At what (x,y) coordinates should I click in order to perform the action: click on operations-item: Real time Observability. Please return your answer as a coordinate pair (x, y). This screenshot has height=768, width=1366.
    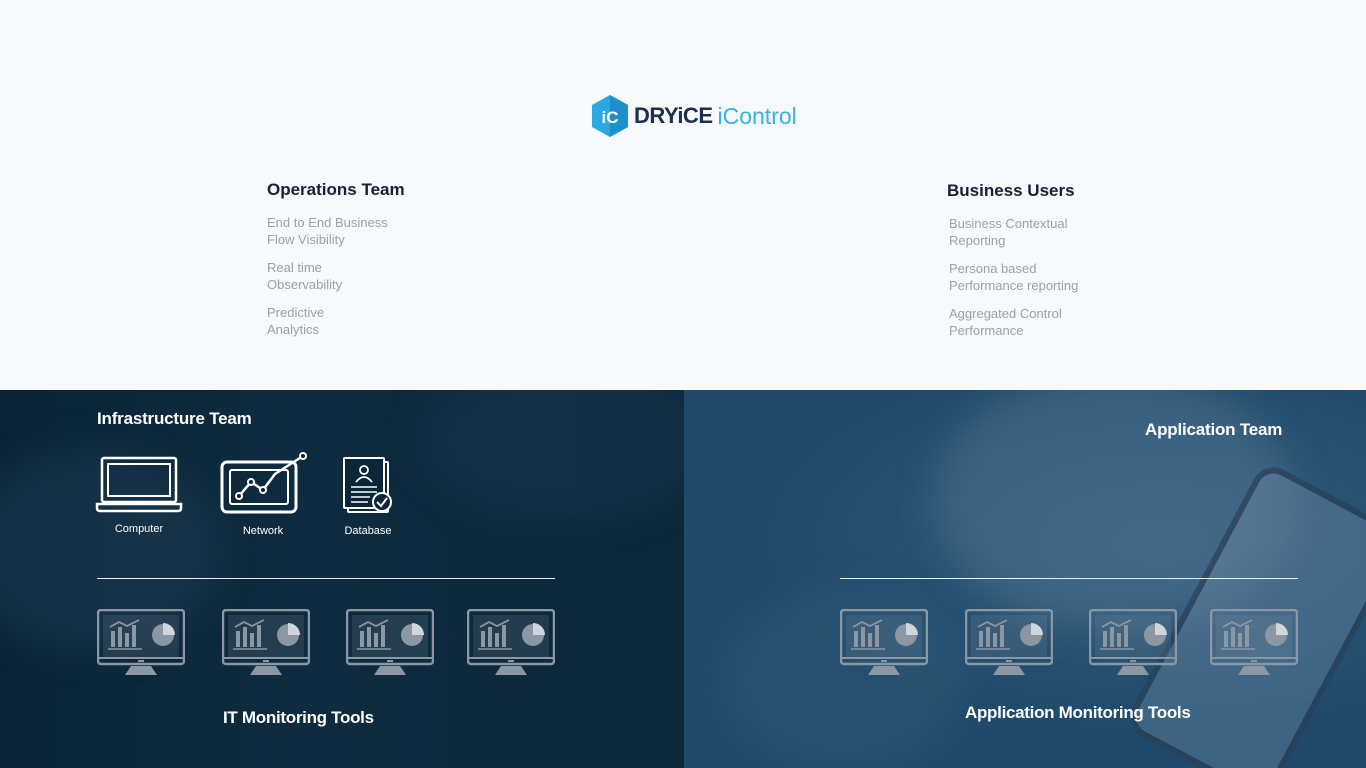
    Looking at the image, I should click on (305, 276).